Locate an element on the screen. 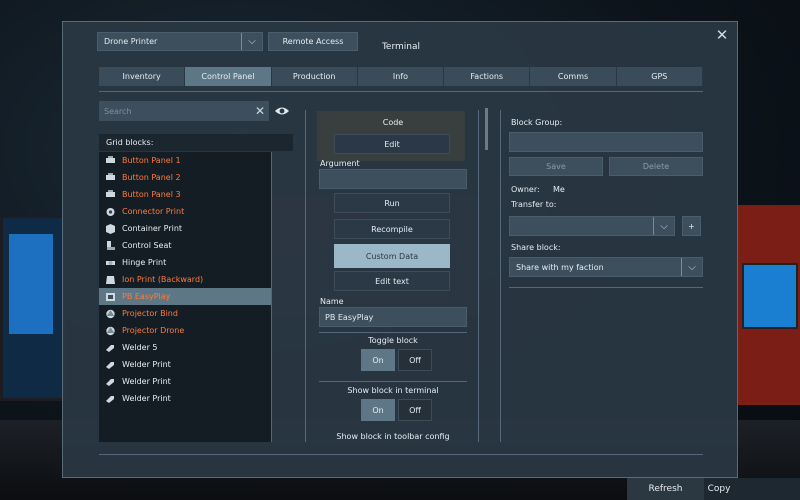  show-in-terminal-off: Off is located at coordinates (415, 410).